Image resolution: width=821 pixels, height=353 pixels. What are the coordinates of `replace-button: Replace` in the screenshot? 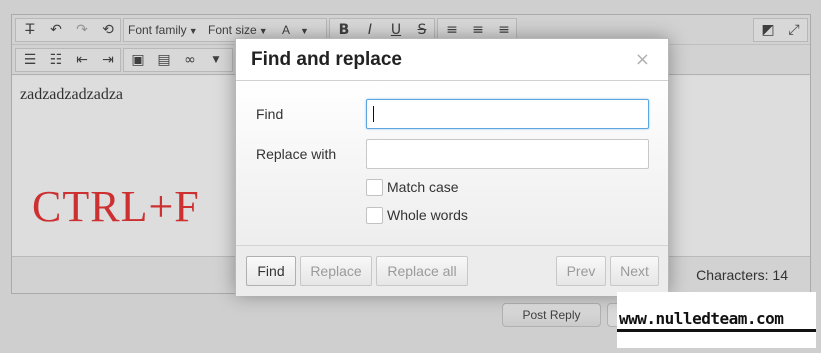 It's located at (336, 271).